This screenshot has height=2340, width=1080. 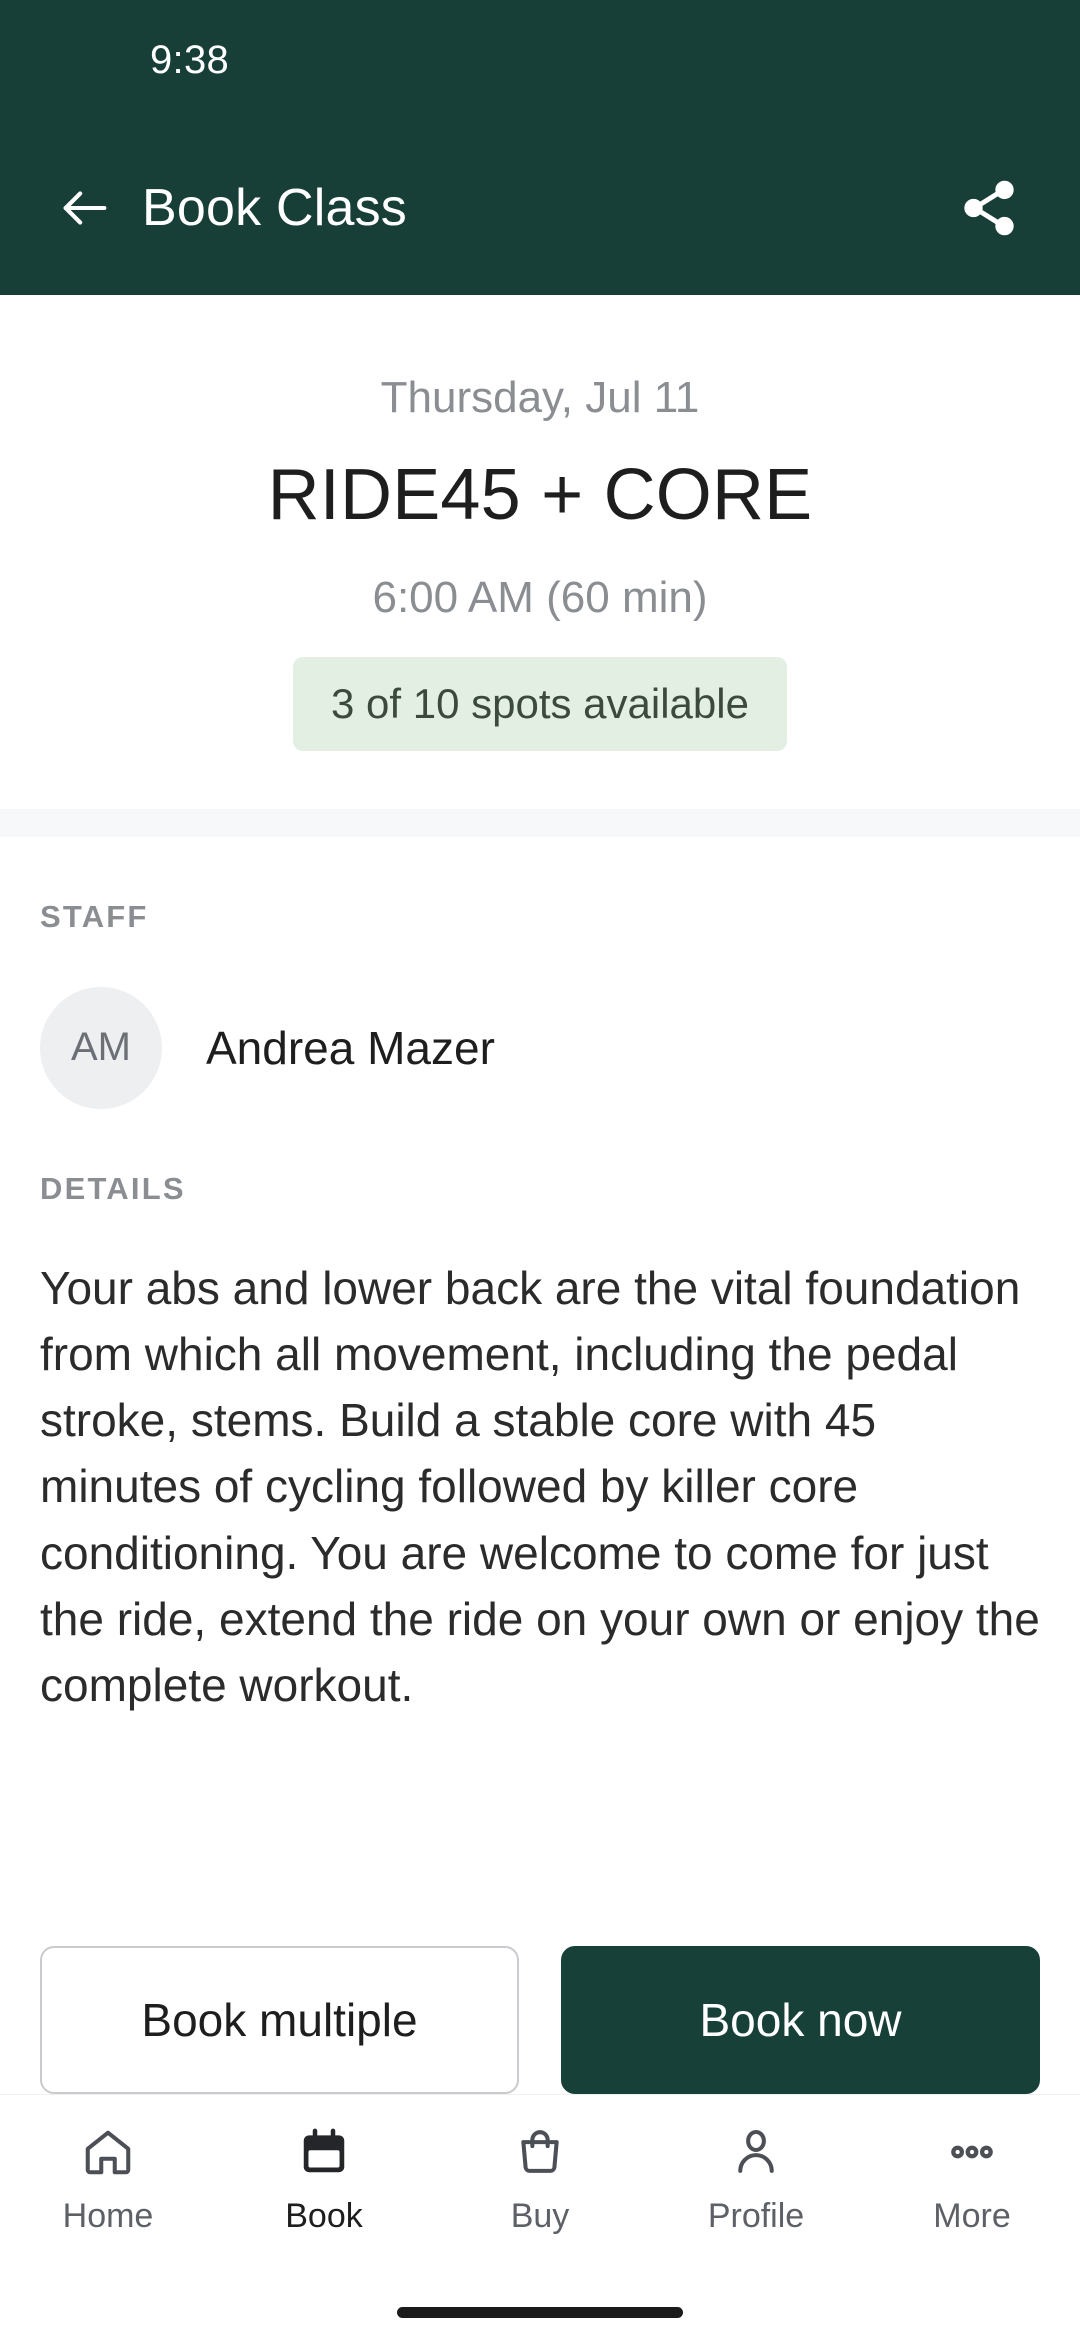 I want to click on gesture-area, so click(x=540, y=2312).